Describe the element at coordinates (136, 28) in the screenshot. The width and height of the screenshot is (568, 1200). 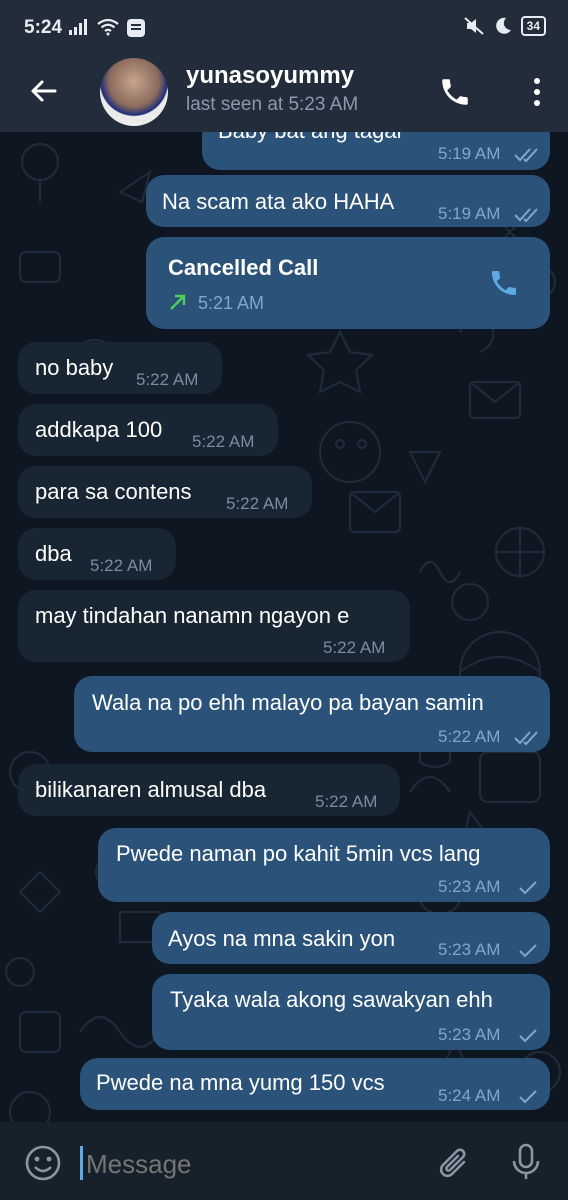
I see `storage-icon` at that location.